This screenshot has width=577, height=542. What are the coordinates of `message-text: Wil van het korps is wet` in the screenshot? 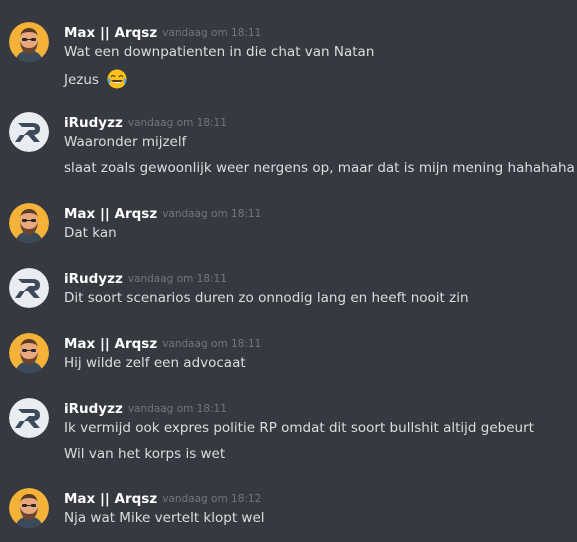 It's located at (144, 454).